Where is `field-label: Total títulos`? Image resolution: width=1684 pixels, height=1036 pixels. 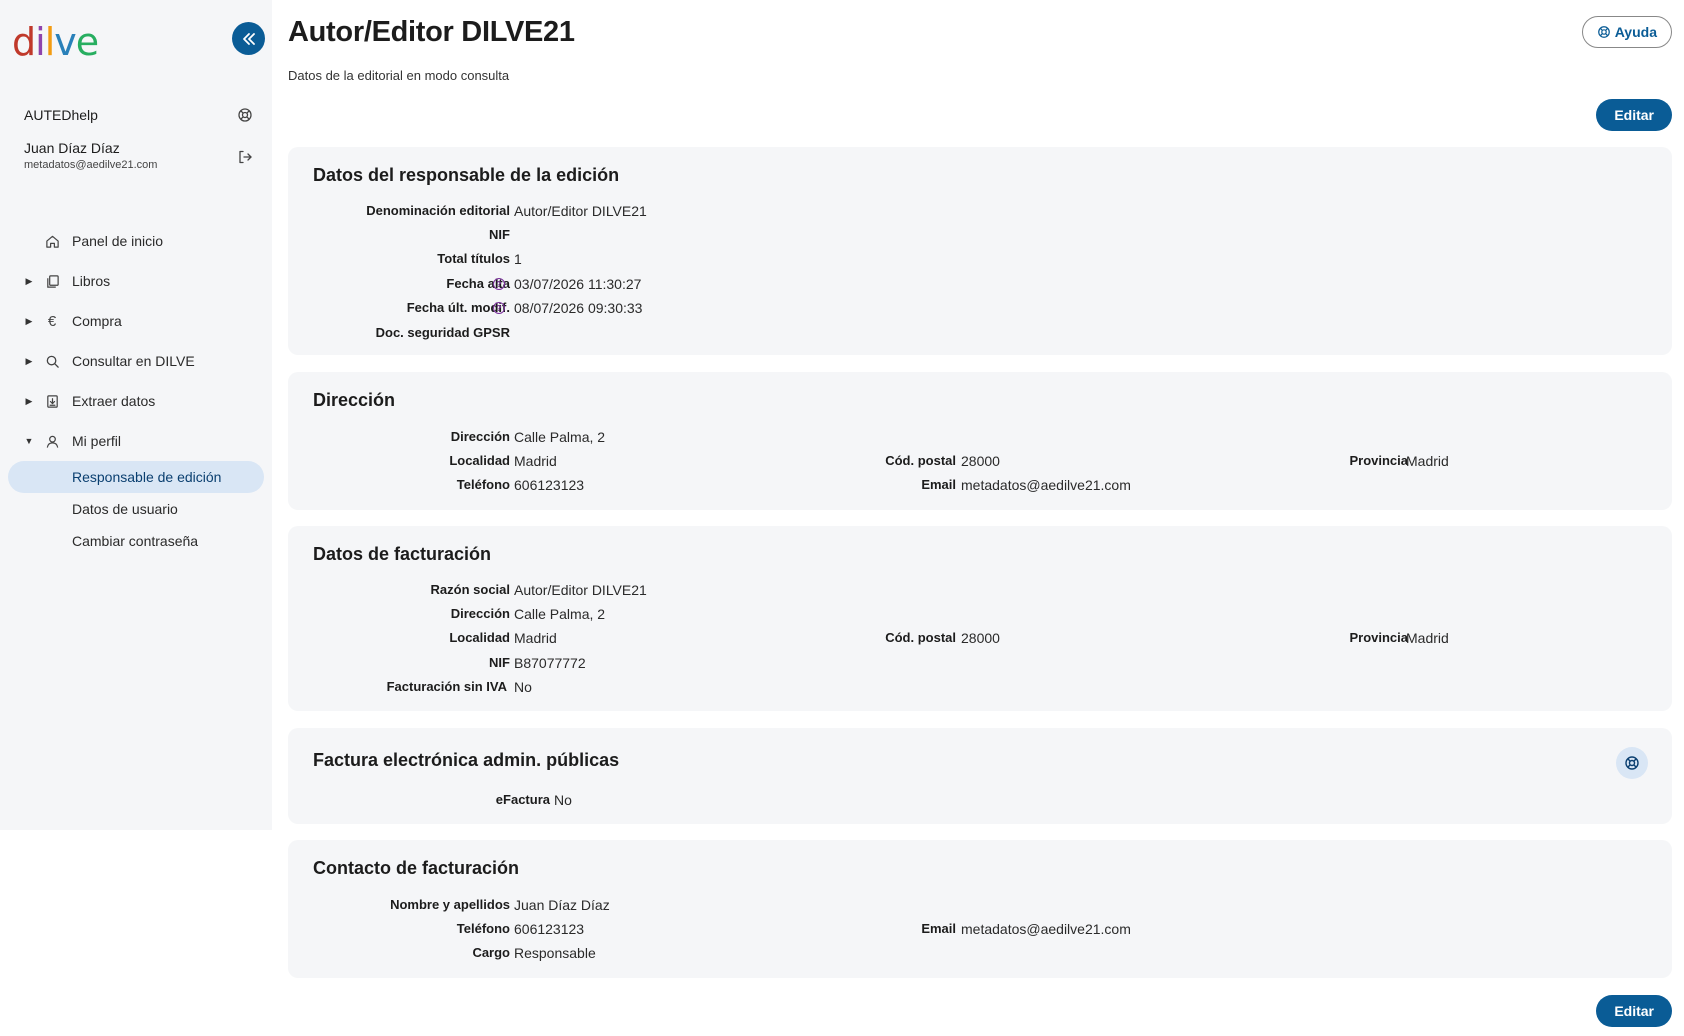 field-label: Total títulos is located at coordinates (473, 258).